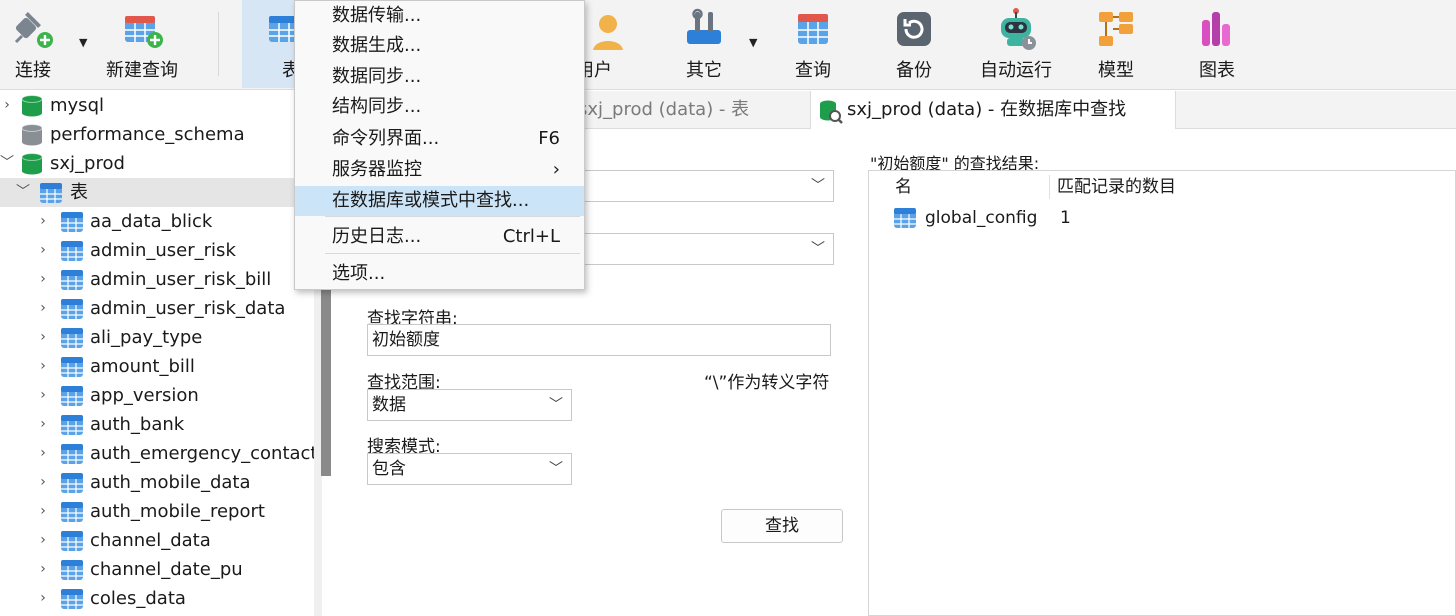  What do you see at coordinates (704, 26) in the screenshot?
I see `tools-icon` at bounding box center [704, 26].